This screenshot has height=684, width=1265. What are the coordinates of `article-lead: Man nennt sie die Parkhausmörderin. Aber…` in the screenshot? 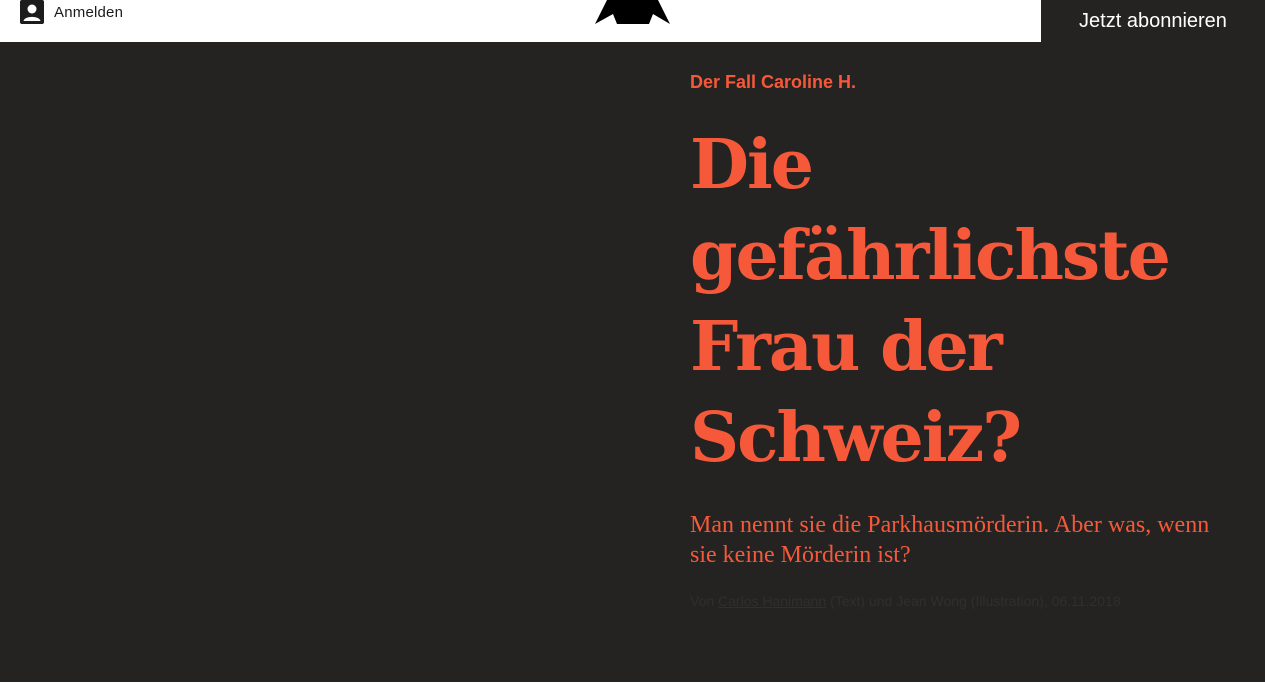 It's located at (950, 540).